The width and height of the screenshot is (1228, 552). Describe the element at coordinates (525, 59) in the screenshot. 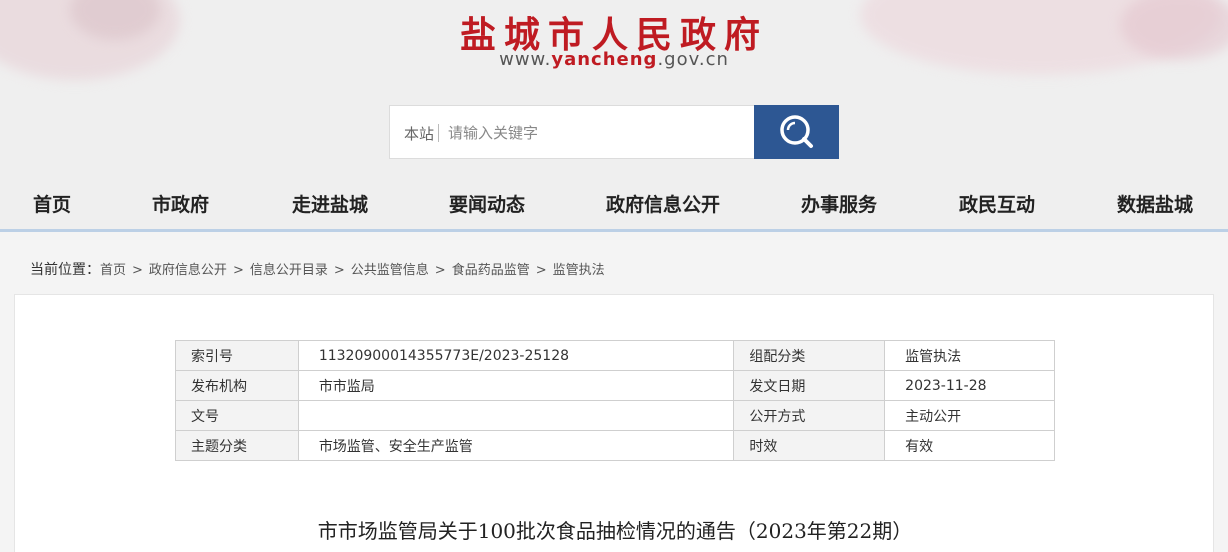

I see `site-url-prefix: www.` at that location.